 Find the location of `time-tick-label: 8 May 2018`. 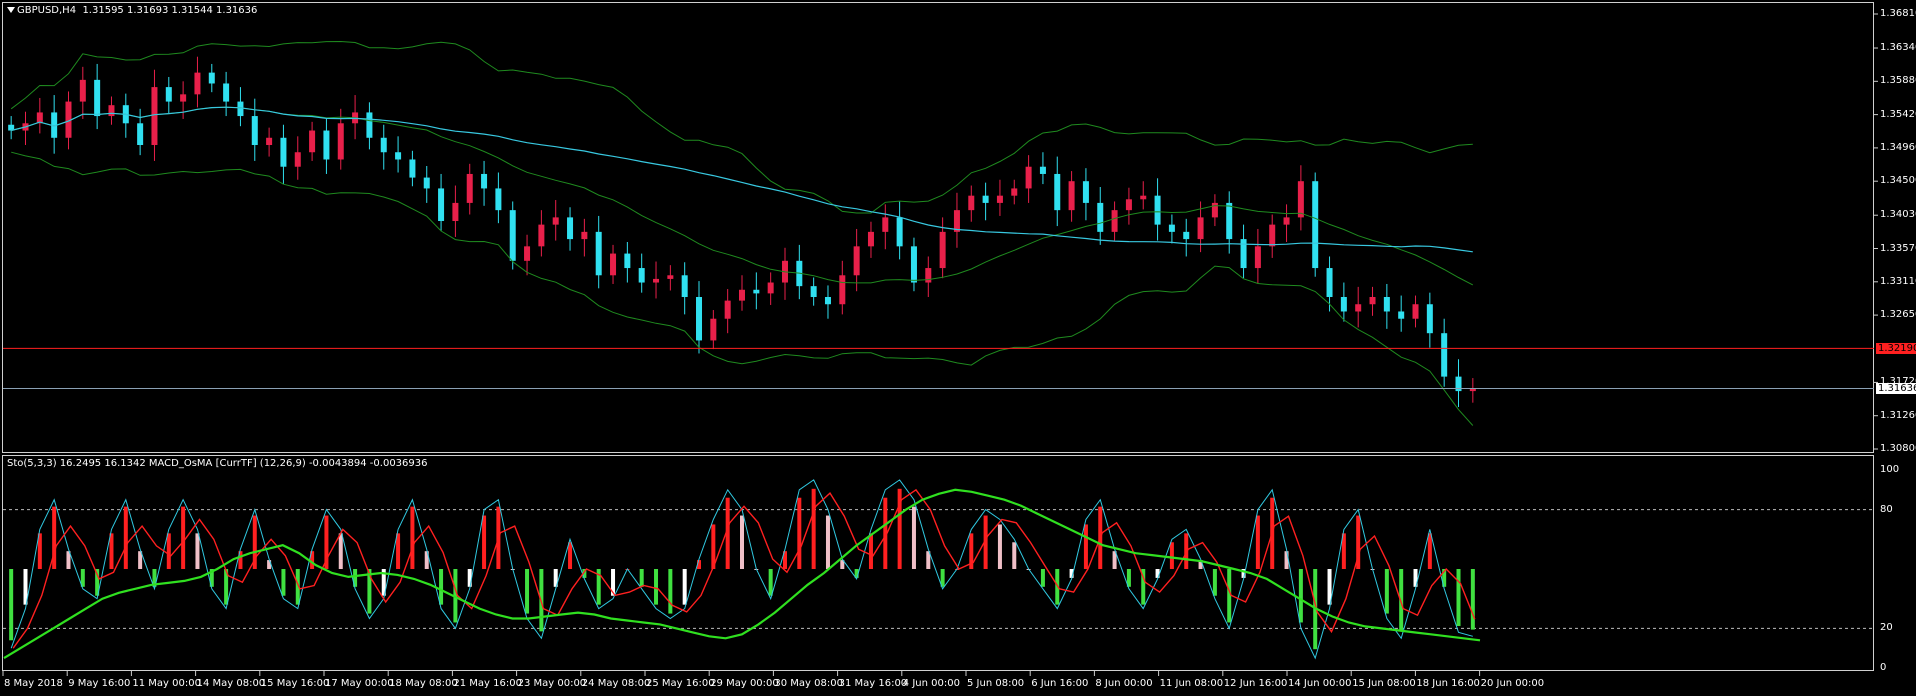

time-tick-label: 8 May 2018 is located at coordinates (33, 683).